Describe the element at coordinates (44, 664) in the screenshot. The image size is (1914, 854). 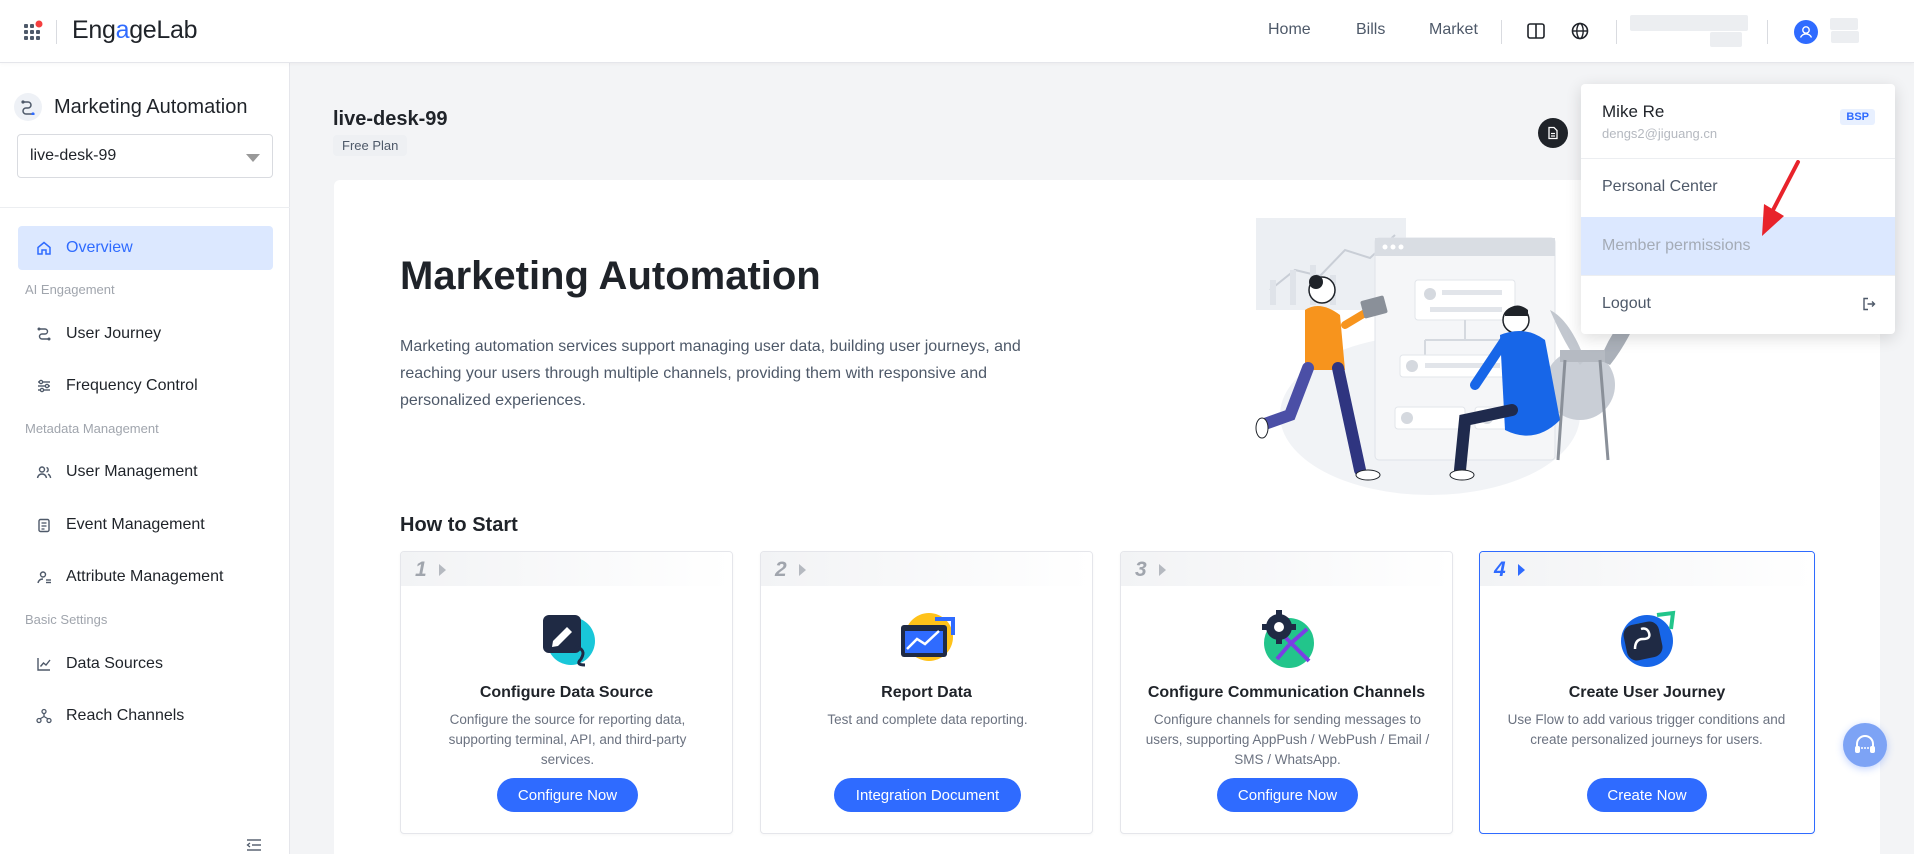
I see `line-chart-icon` at that location.